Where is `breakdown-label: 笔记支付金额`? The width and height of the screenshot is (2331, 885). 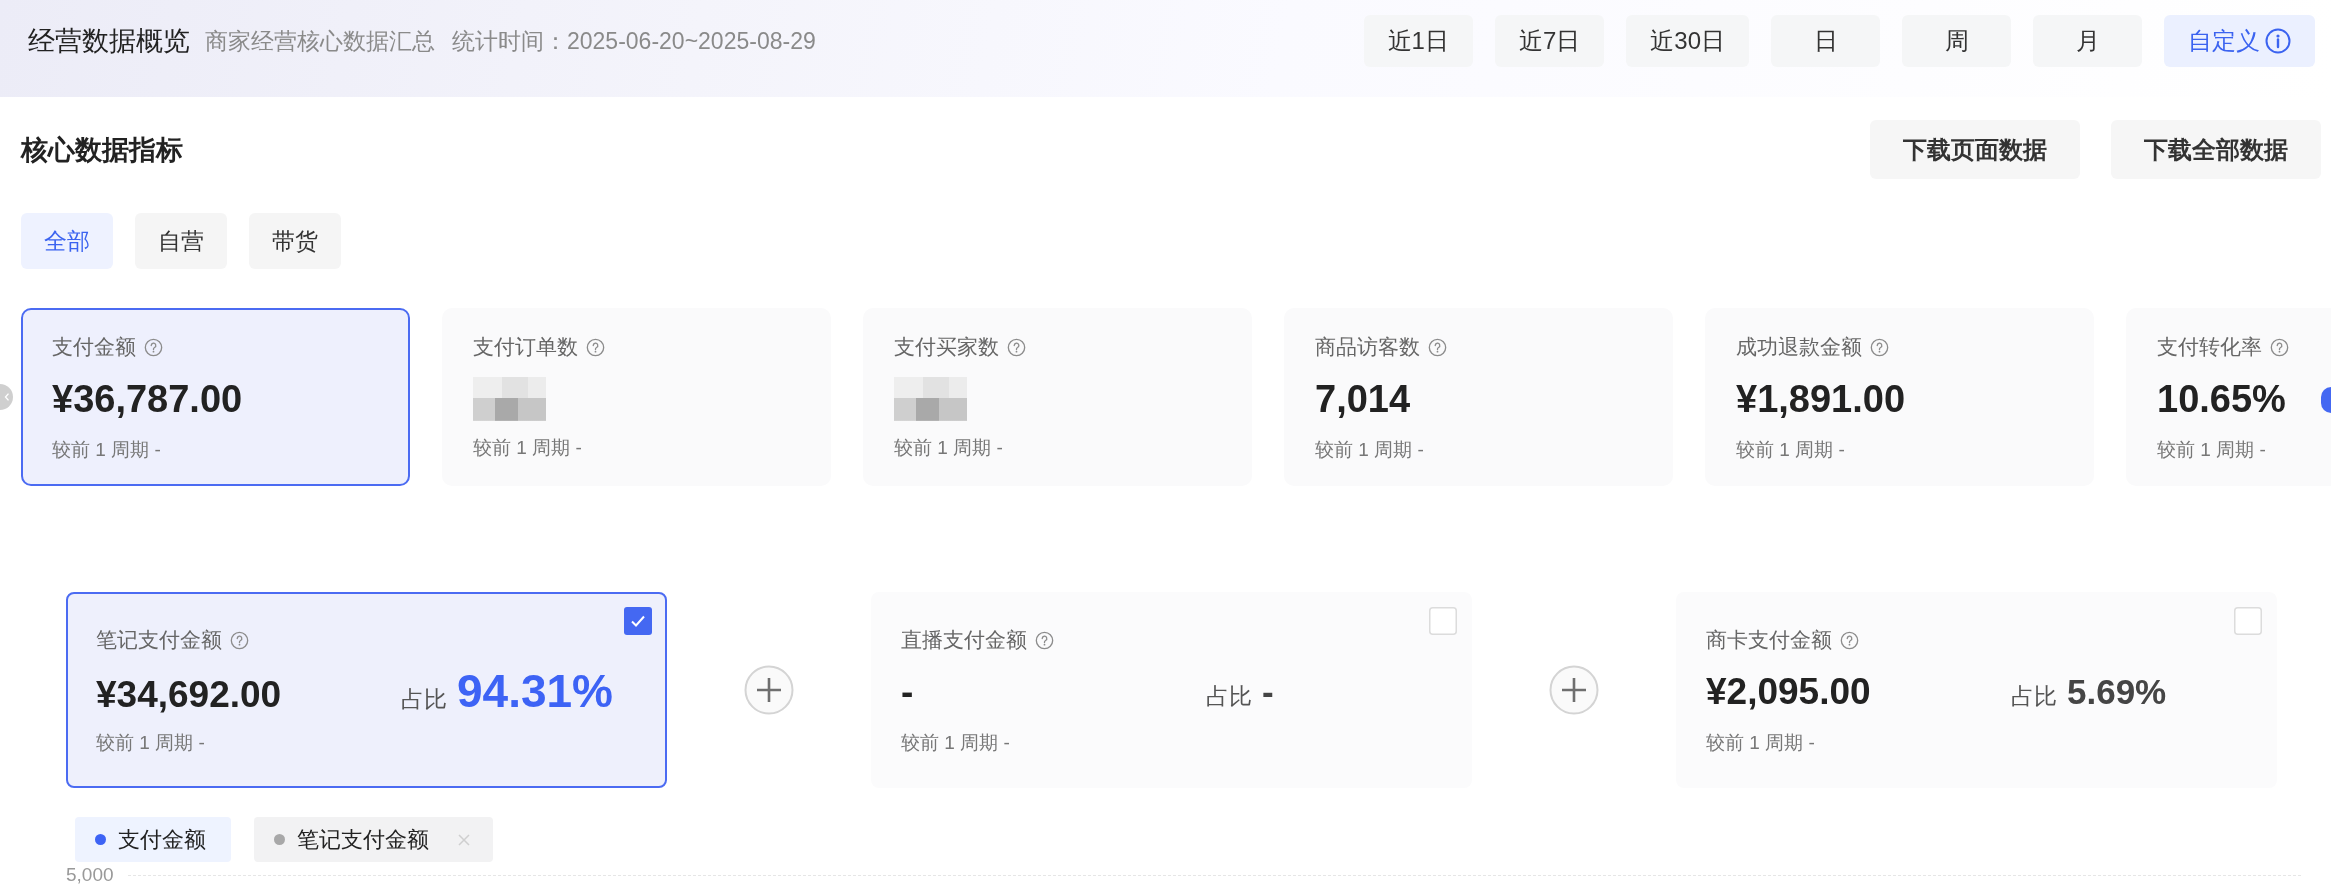
breakdown-label: 笔记支付金额 is located at coordinates (159, 640).